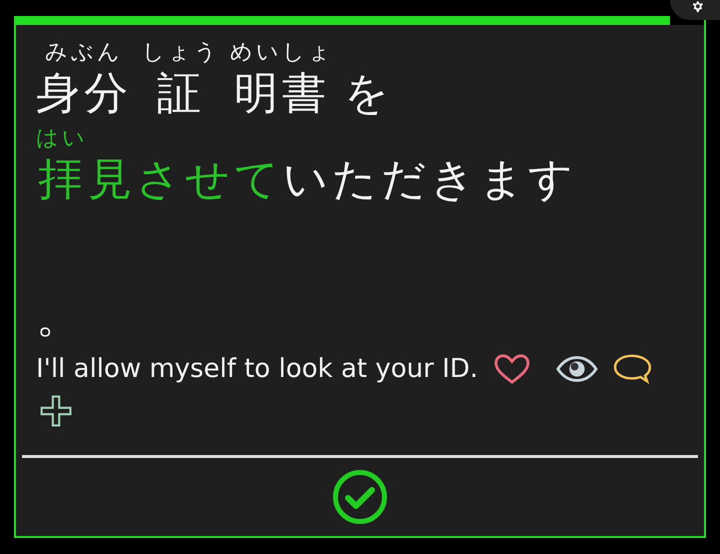  I want to click on furigana: みぶん, so click(84, 53).